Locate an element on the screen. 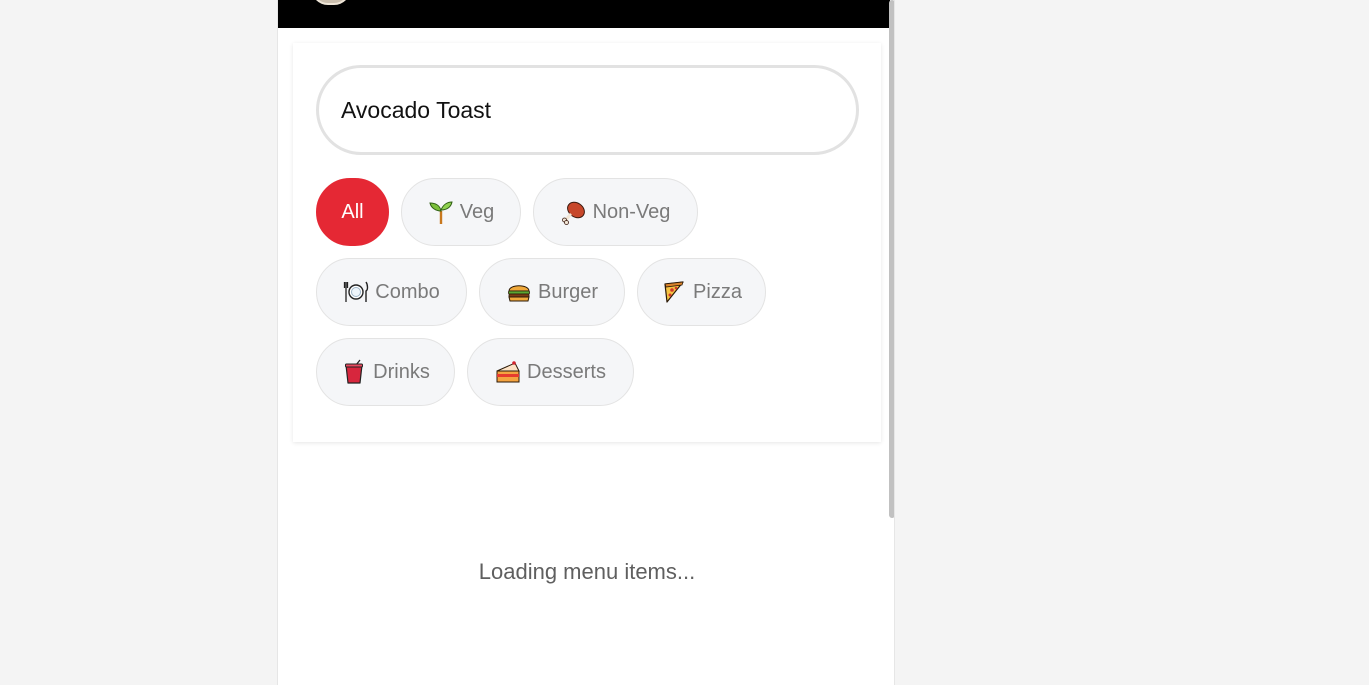  category-label: Desserts is located at coordinates (566, 371).